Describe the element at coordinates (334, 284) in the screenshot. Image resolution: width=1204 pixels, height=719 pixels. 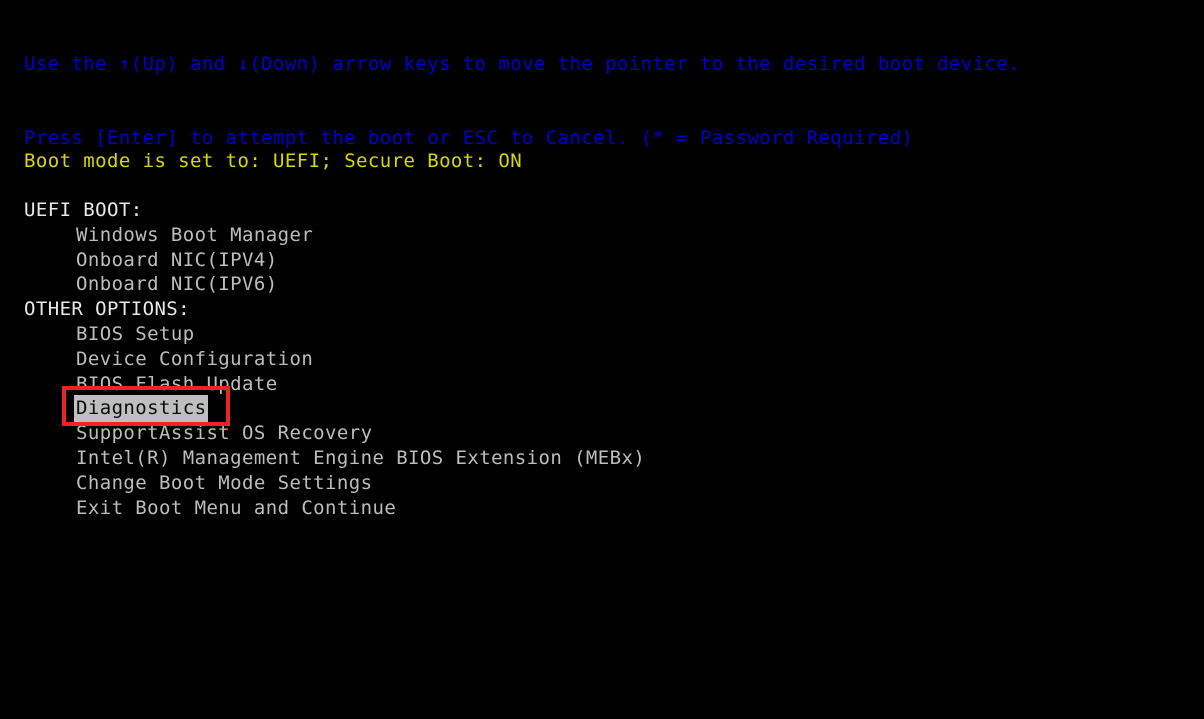
I see `boot-menu-item: Onboard NIC(IPV6)` at that location.